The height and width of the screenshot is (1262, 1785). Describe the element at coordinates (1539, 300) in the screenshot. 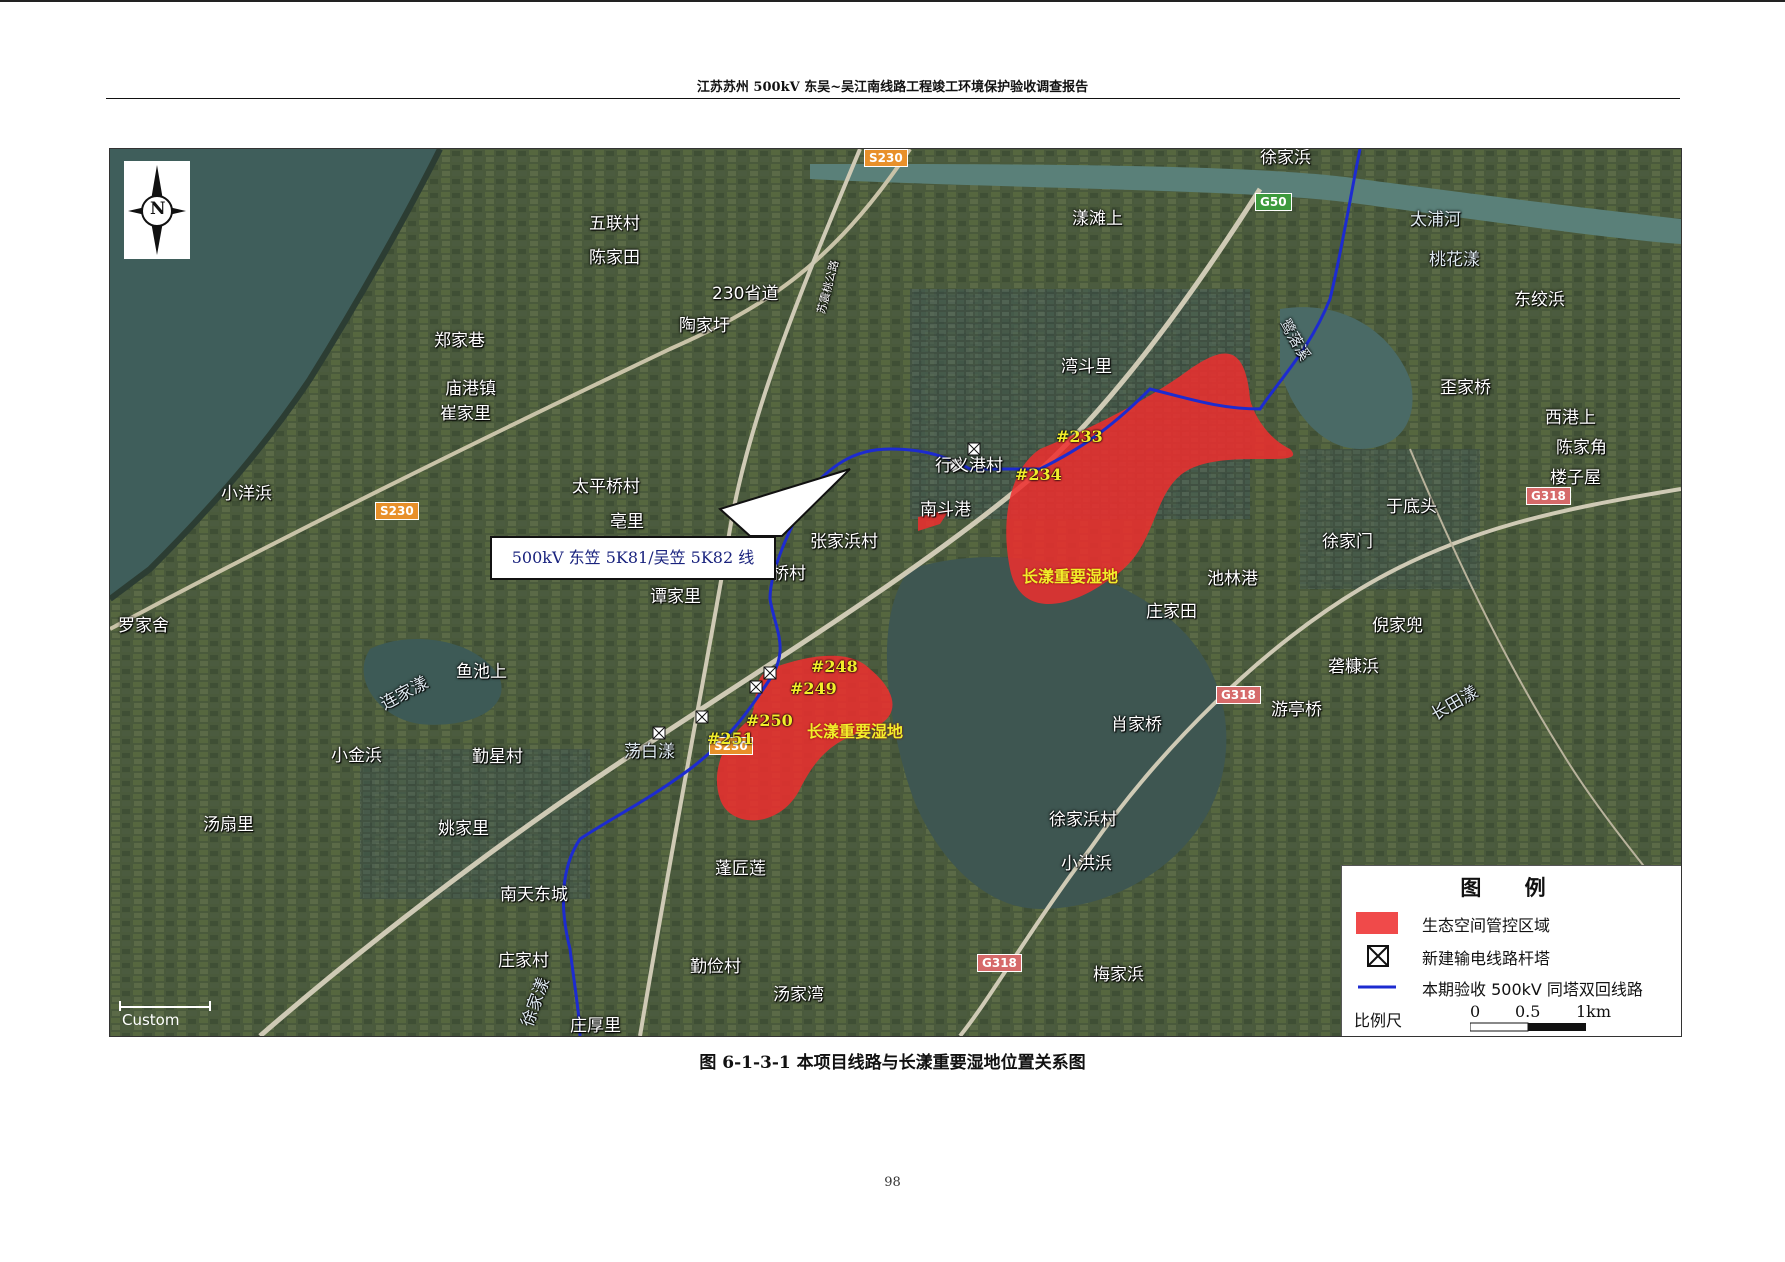

I see `place-label: 东绞浜` at that location.